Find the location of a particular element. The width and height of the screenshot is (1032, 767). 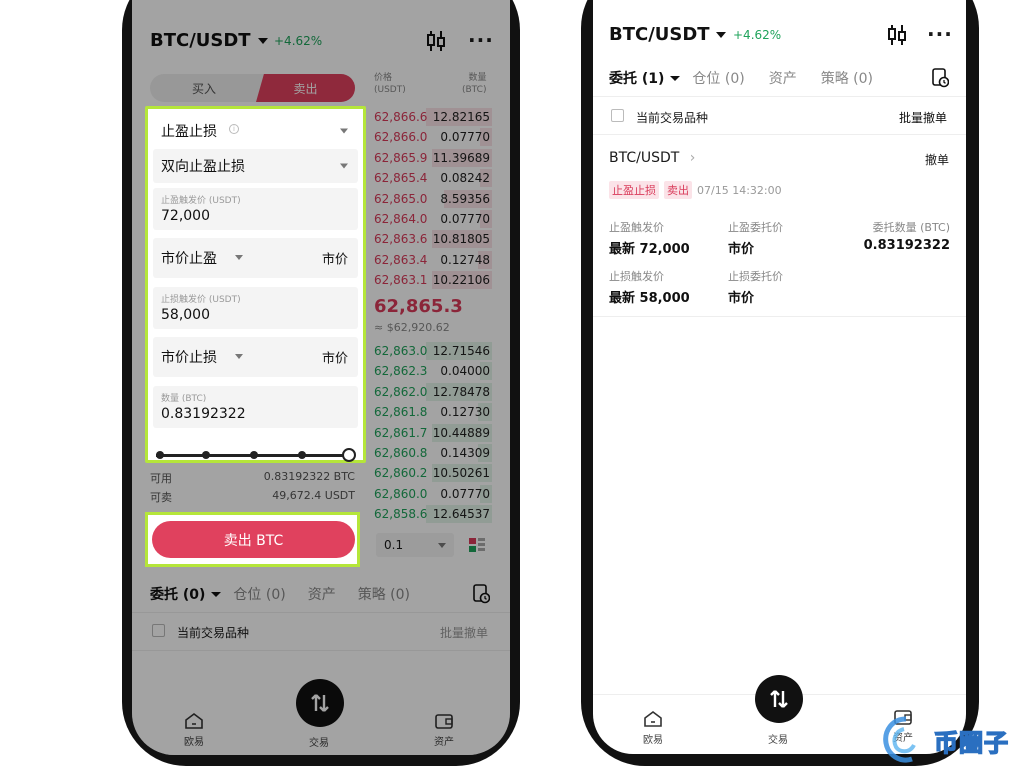

sell-btc-button: 卖出 BTC is located at coordinates (253, 539).